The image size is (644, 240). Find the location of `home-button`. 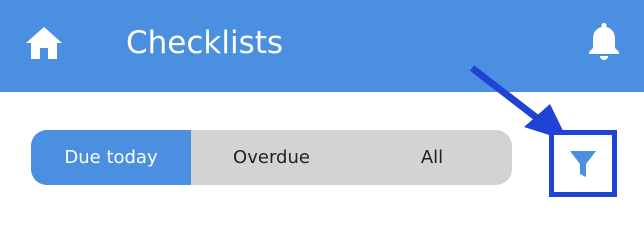

home-button is located at coordinates (44, 43).